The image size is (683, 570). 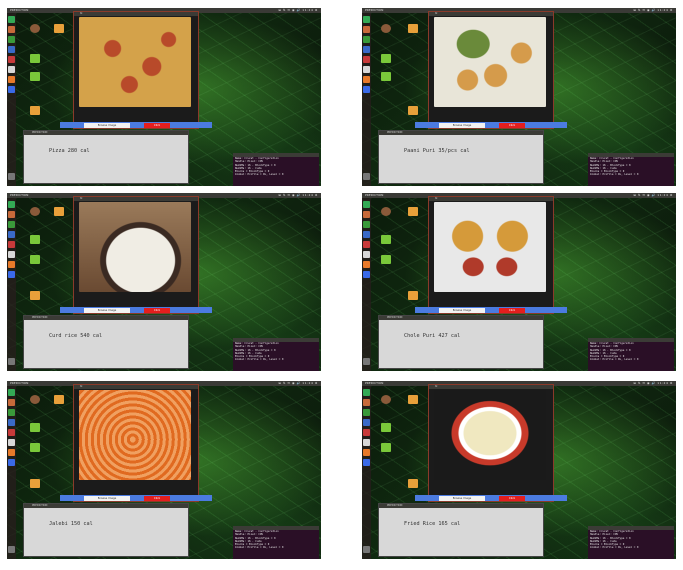 What do you see at coordinates (491, 125) in the screenshot?
I see `control-bar: Browse Image Click` at bounding box center [491, 125].